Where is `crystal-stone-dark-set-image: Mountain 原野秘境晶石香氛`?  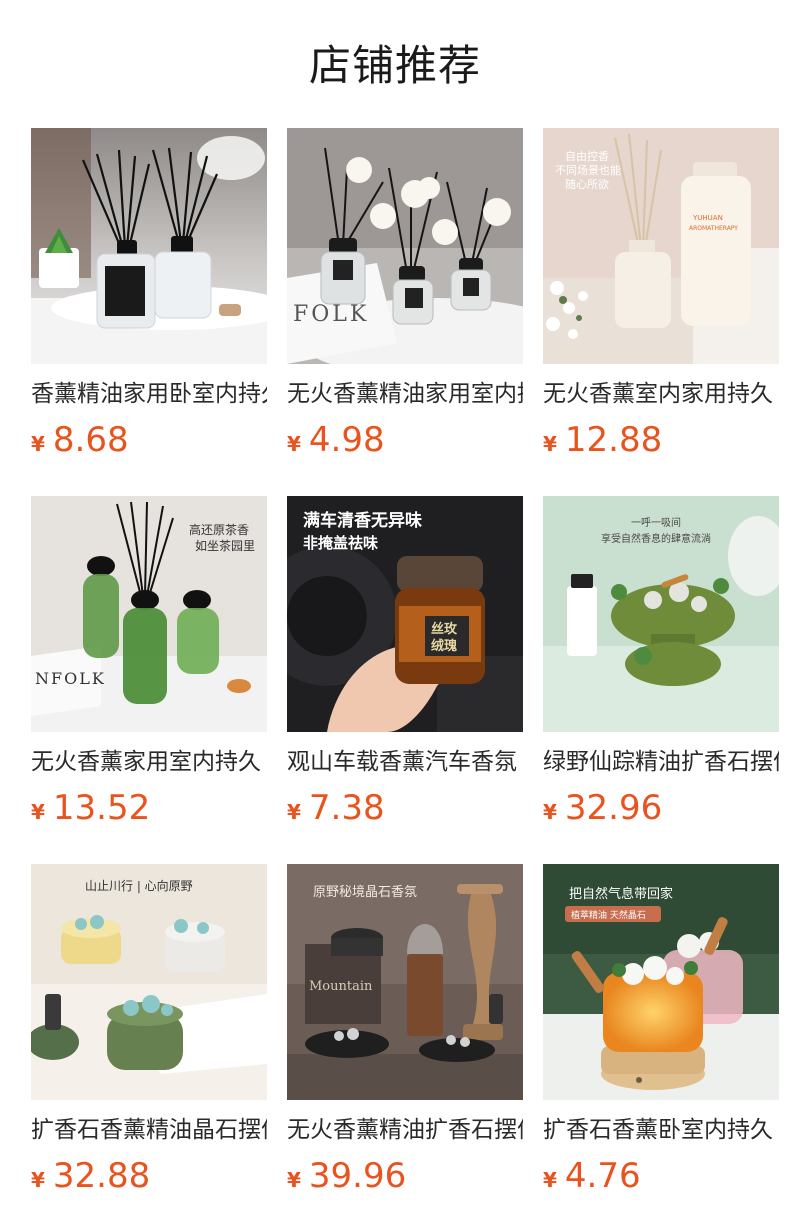
crystal-stone-dark-set-image: Mountain 原野秘境晶石香氛 is located at coordinates (405, 982).